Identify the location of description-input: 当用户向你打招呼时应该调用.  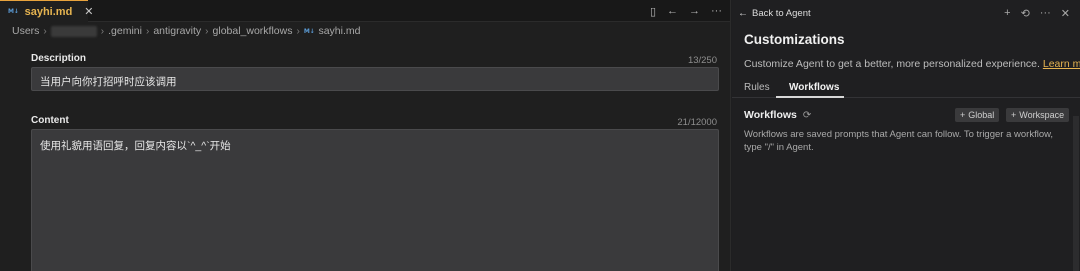
(375, 79).